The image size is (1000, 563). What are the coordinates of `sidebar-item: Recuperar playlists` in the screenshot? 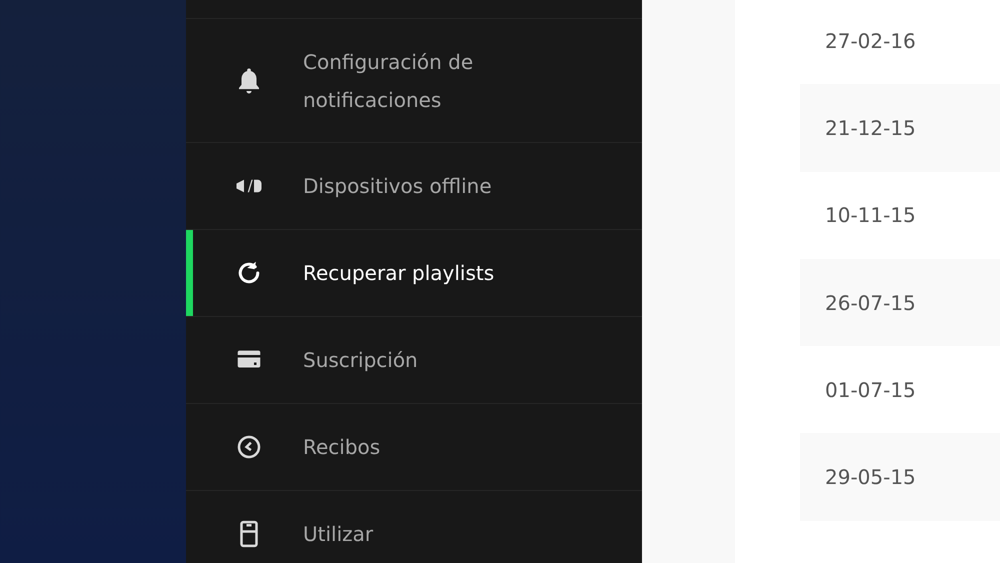 It's located at (414, 273).